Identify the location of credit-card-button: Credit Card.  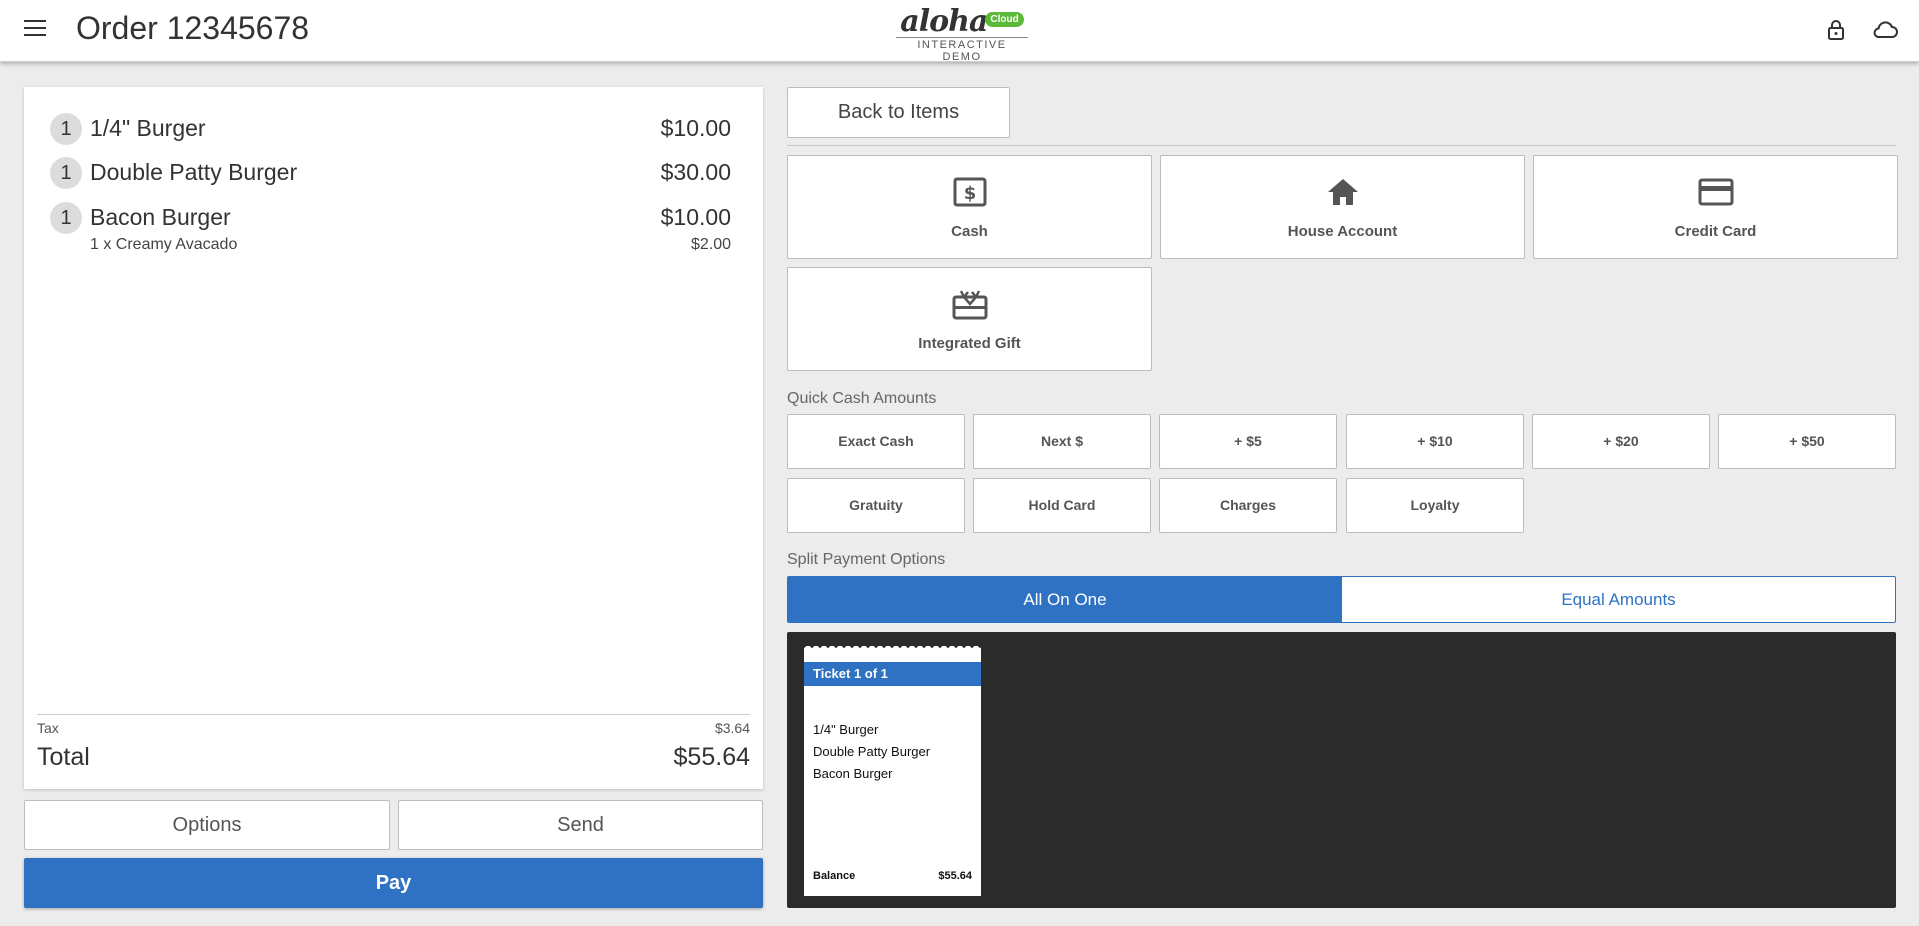
(1715, 207).